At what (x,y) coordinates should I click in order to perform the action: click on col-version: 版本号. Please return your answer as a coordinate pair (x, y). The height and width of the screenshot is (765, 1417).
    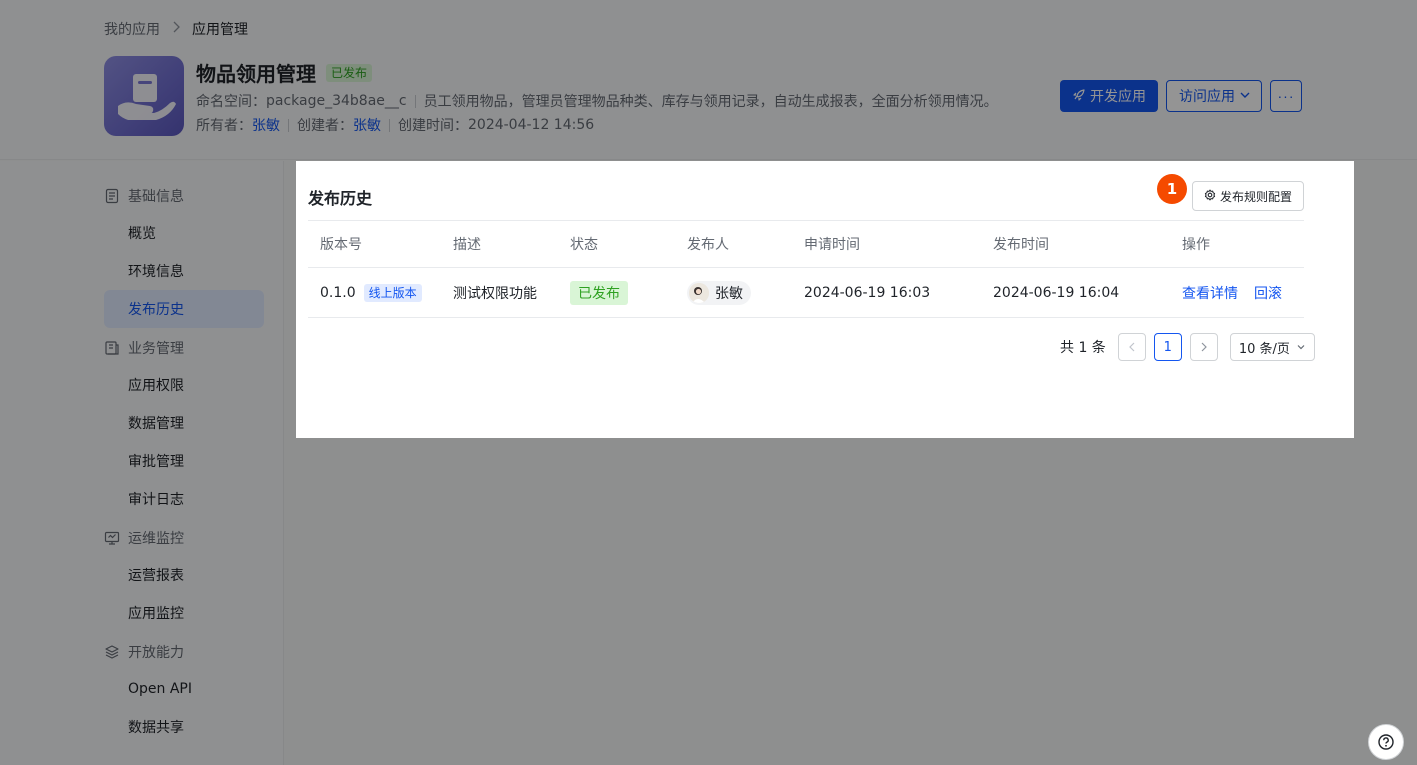
    Looking at the image, I should click on (341, 245).